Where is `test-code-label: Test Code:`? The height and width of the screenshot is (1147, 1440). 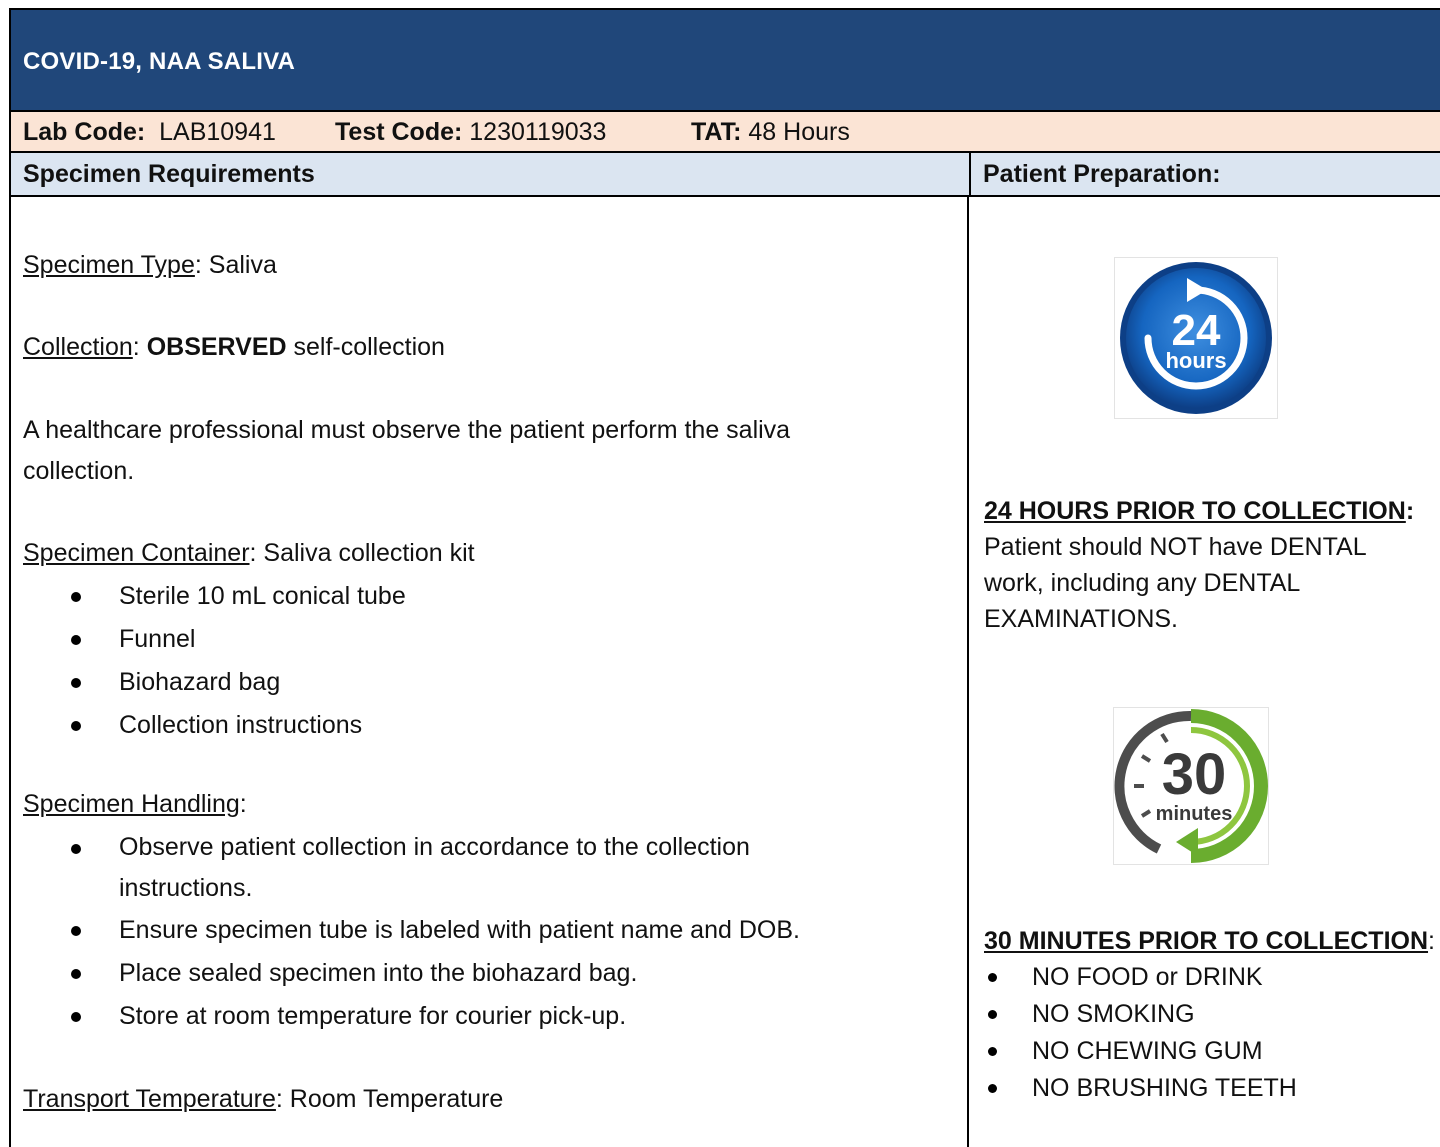 test-code-label: Test Code: is located at coordinates (399, 132).